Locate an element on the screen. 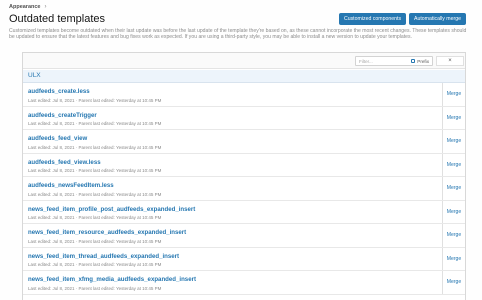  clear-filter-button: × is located at coordinates (450, 61).